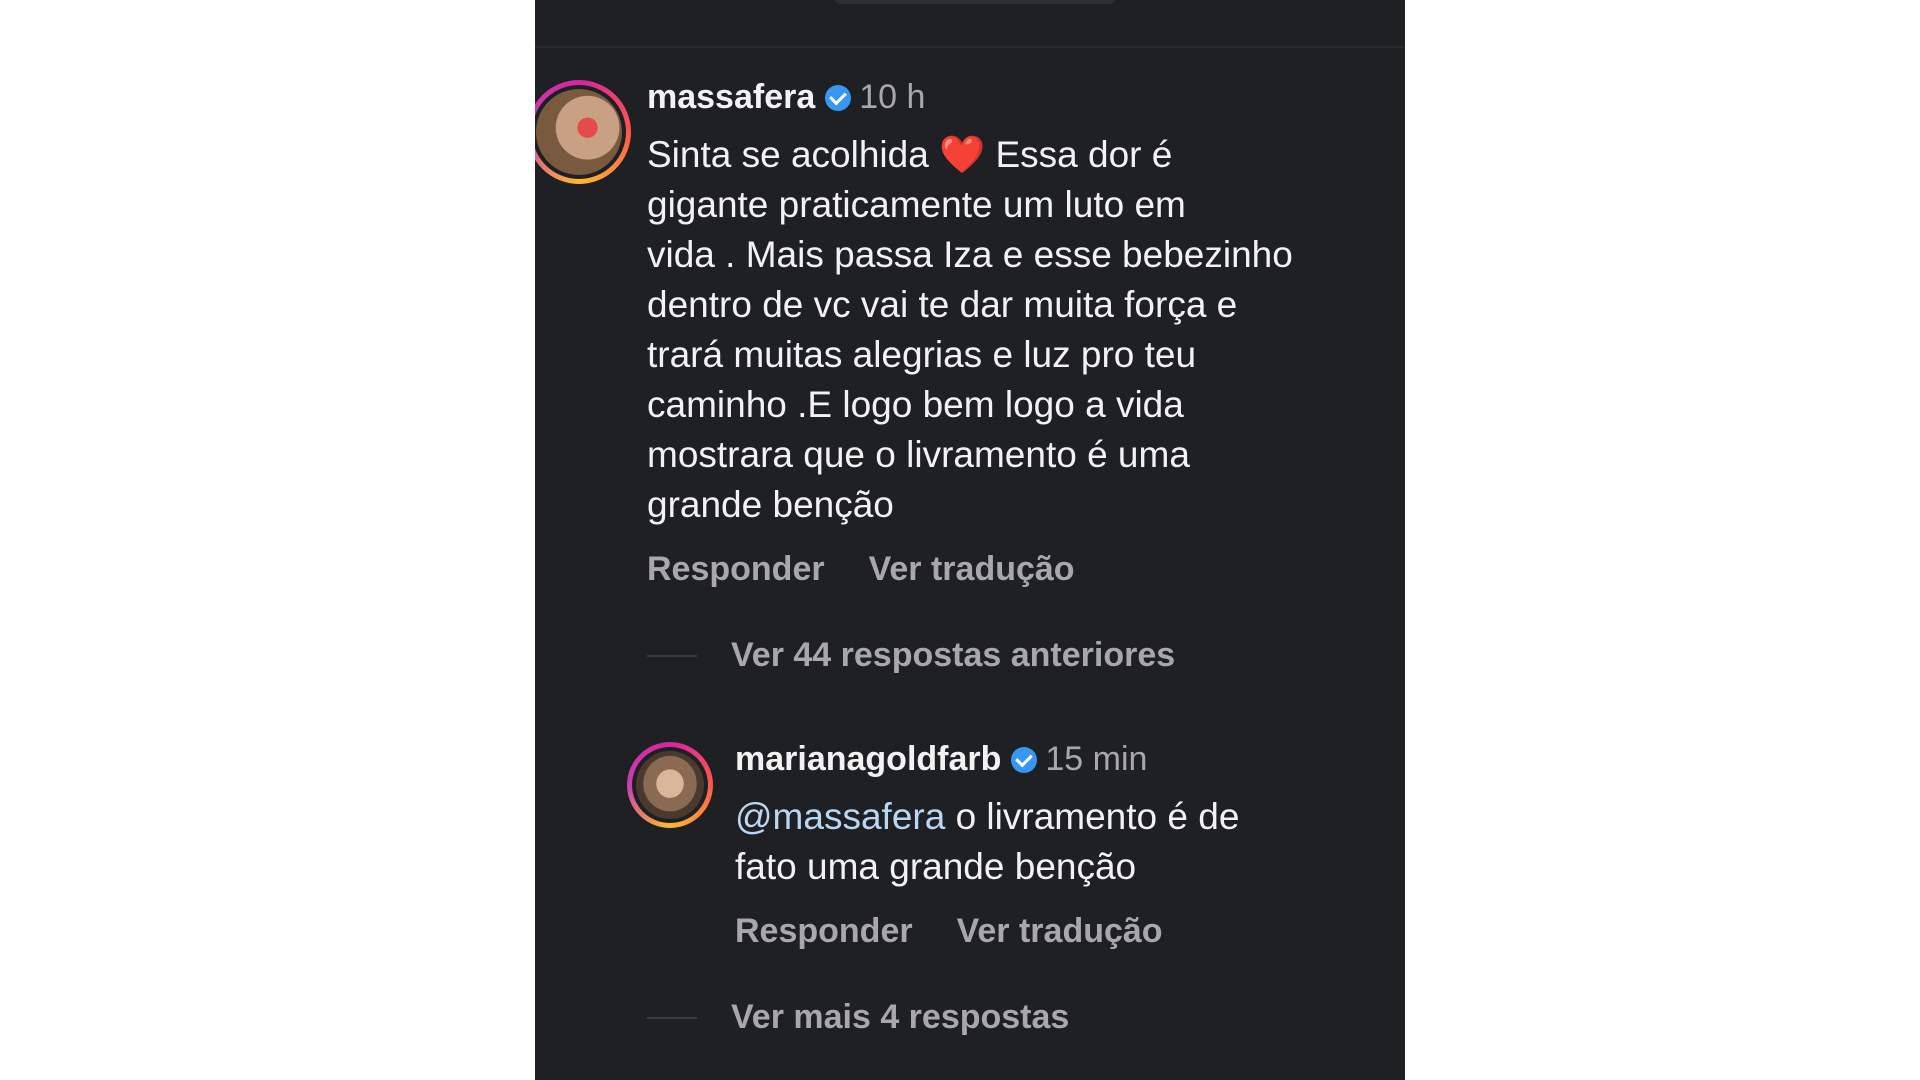 The image size is (1920, 1080). I want to click on reply-timestamp: 15 min, so click(1096, 759).